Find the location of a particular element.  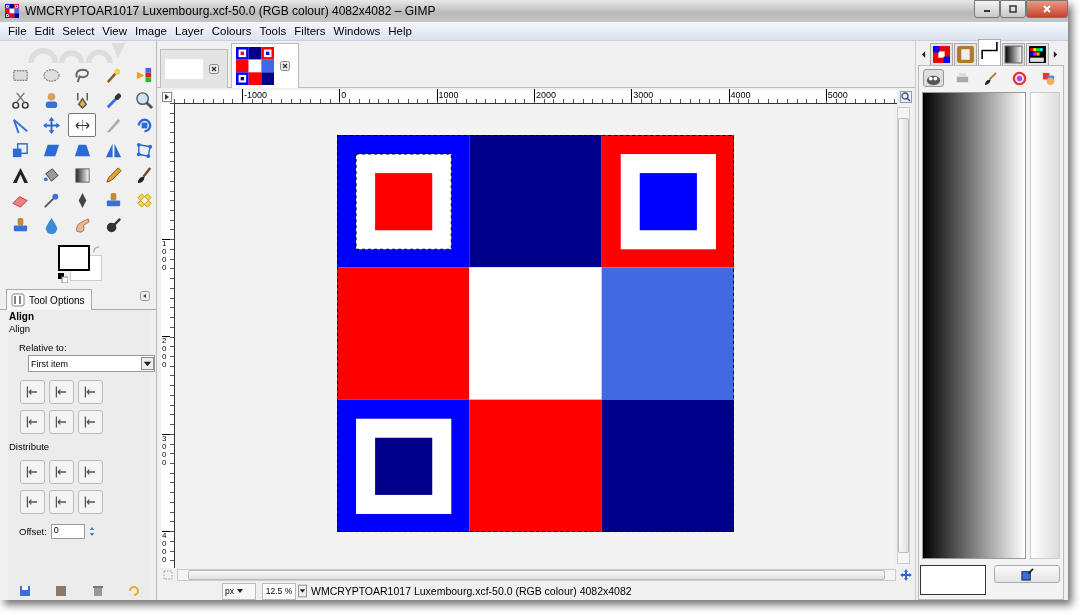

palette-icon is located at coordinates (1037, 54).